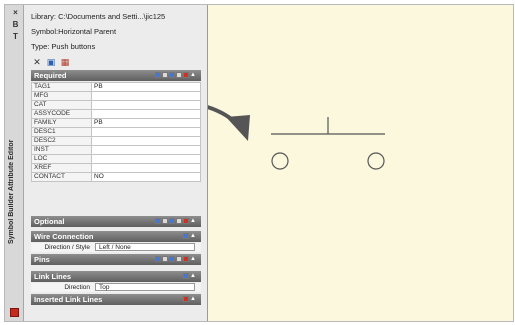 The height and width of the screenshot is (325, 515). I want to click on opt-add-icon, so click(158, 221).